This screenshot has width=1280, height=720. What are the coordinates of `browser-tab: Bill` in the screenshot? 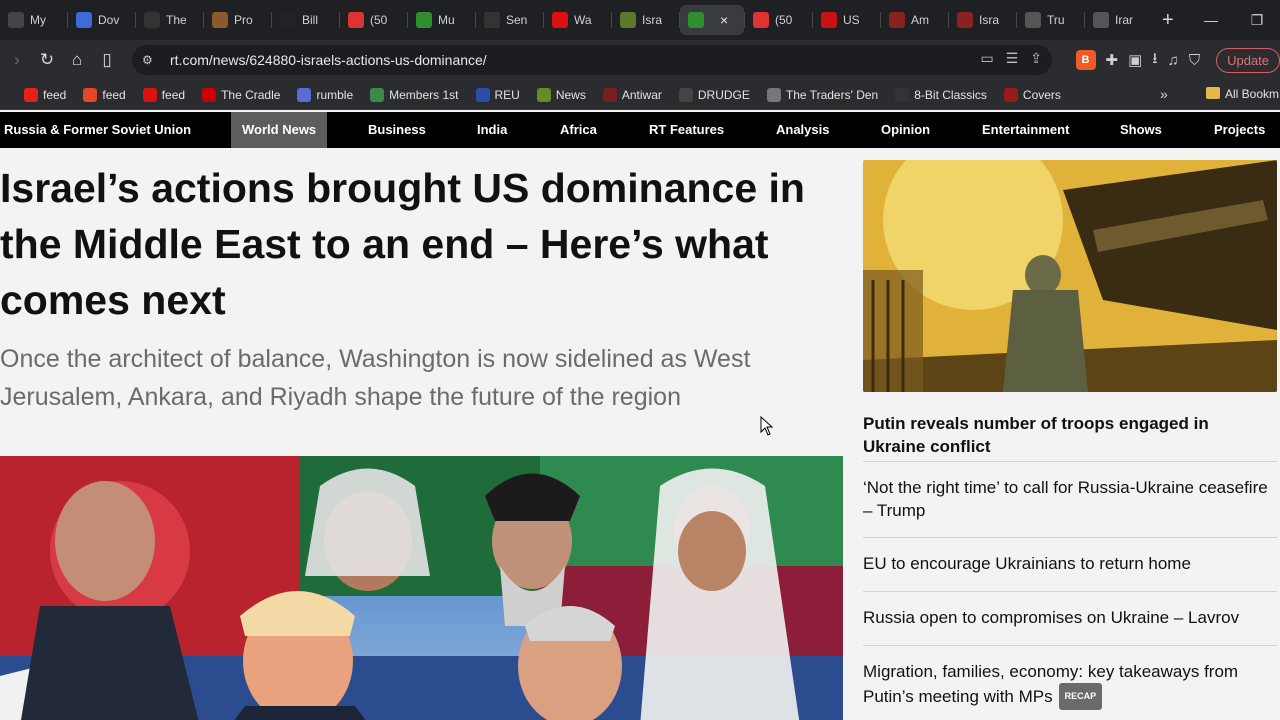 It's located at (305, 20).